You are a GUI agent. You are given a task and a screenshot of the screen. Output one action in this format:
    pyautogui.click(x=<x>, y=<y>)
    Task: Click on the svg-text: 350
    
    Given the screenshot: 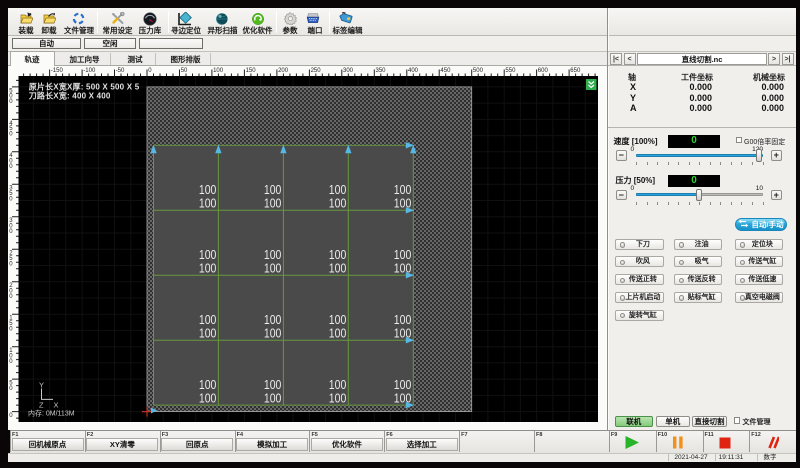 What is the action you would take?
    pyautogui.click(x=381, y=71)
    